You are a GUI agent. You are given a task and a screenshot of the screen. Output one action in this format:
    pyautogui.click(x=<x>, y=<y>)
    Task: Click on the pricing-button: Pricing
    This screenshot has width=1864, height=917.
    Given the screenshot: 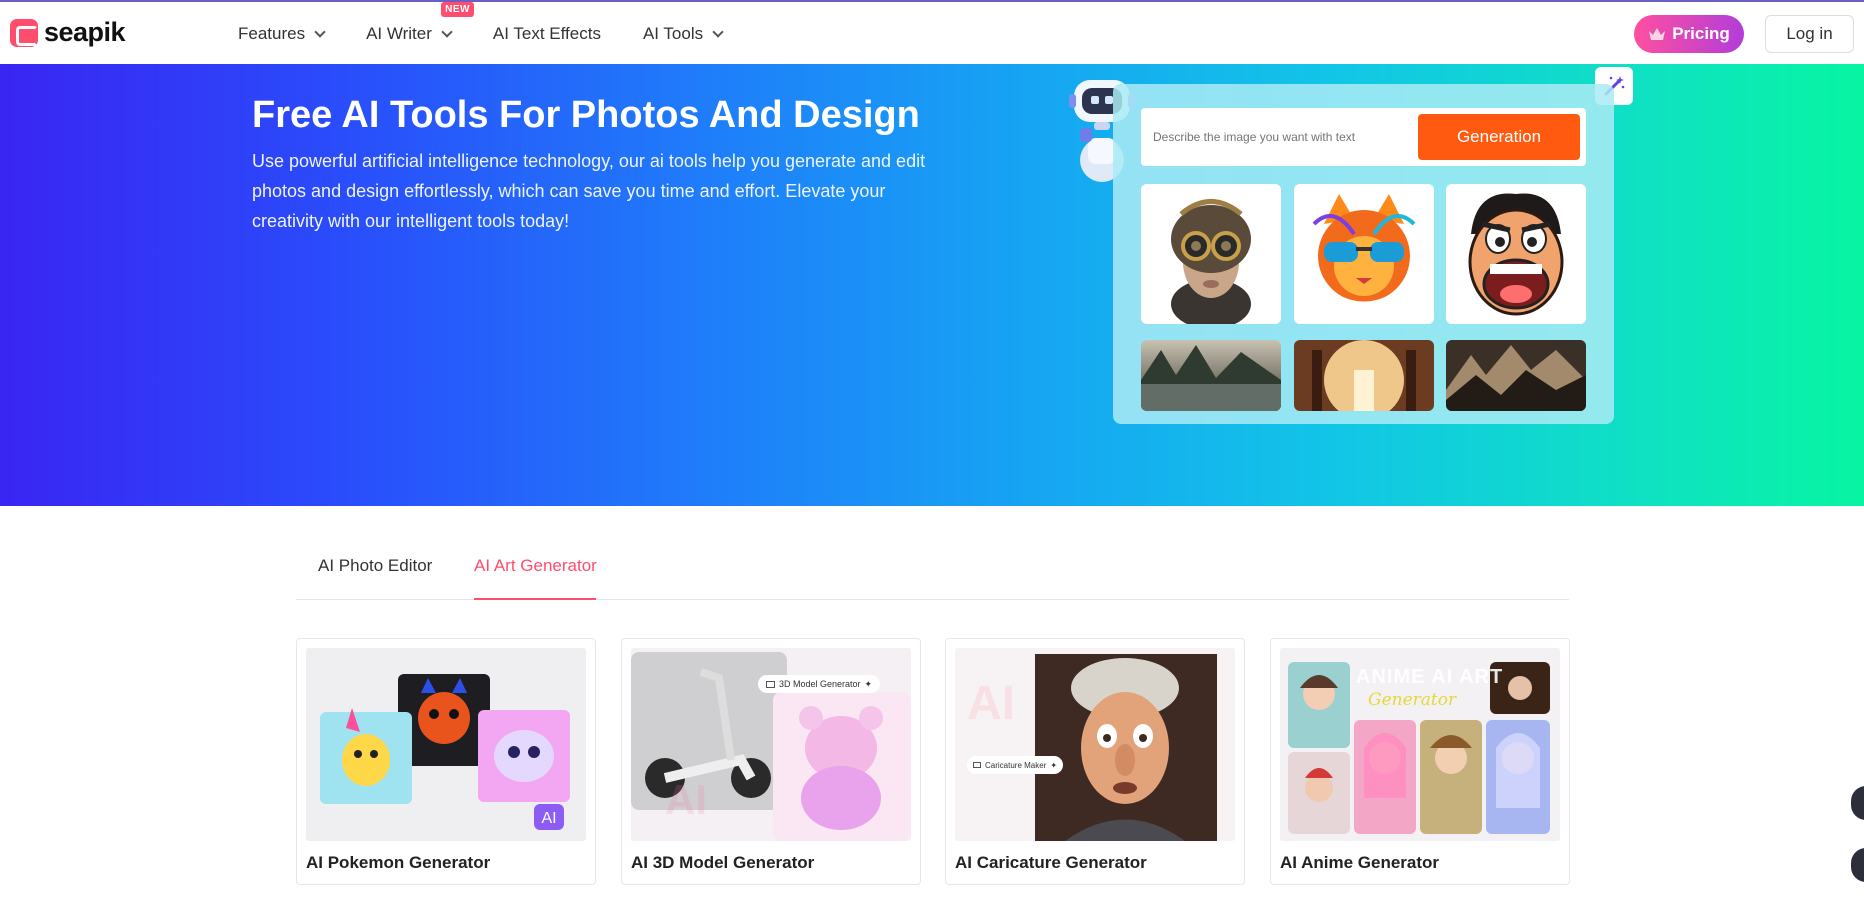 What is the action you would take?
    pyautogui.click(x=1689, y=34)
    